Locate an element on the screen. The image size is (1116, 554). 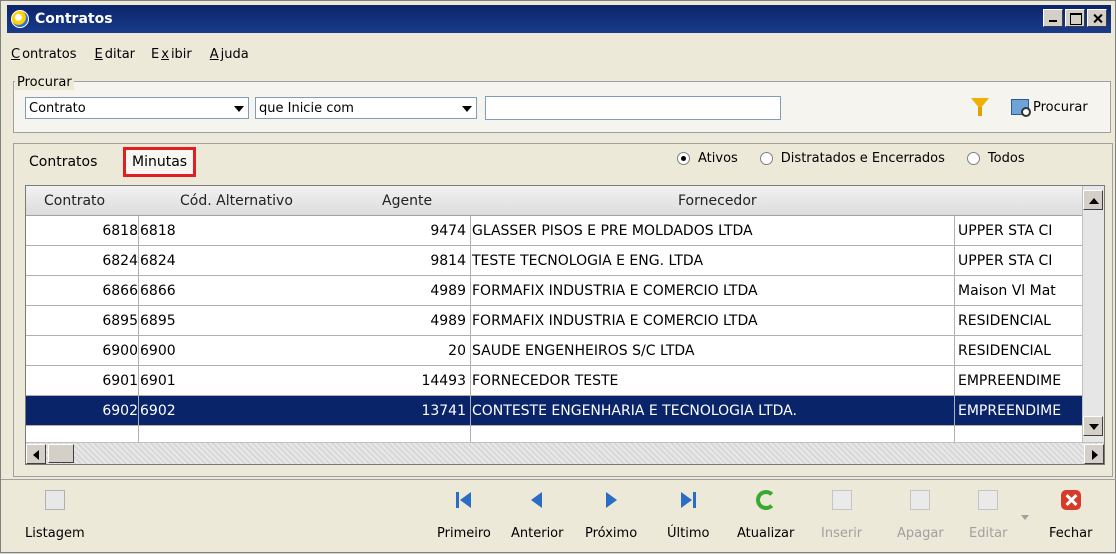
editar-dropdown-icon is located at coordinates (1025, 517).